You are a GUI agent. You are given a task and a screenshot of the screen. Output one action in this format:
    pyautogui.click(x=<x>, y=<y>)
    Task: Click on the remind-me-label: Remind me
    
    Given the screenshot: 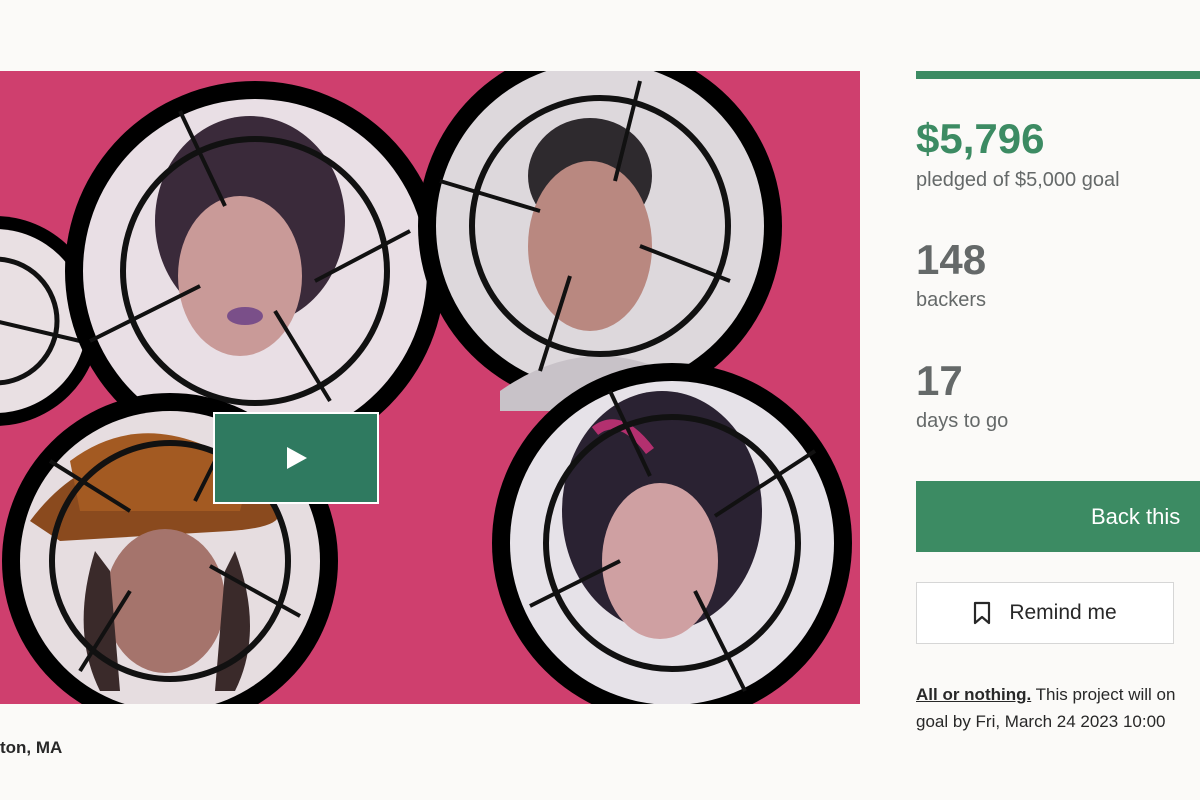 What is the action you would take?
    pyautogui.click(x=1063, y=612)
    